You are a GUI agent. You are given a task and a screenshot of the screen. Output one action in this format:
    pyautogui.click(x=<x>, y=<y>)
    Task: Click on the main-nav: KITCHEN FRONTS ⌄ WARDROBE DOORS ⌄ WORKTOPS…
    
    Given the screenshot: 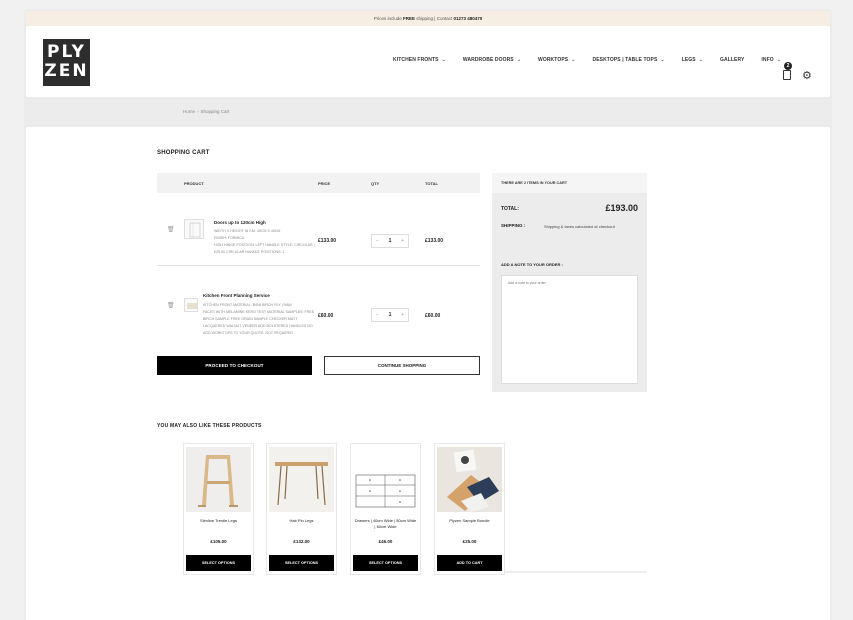 What is the action you would take?
    pyautogui.click(x=595, y=60)
    